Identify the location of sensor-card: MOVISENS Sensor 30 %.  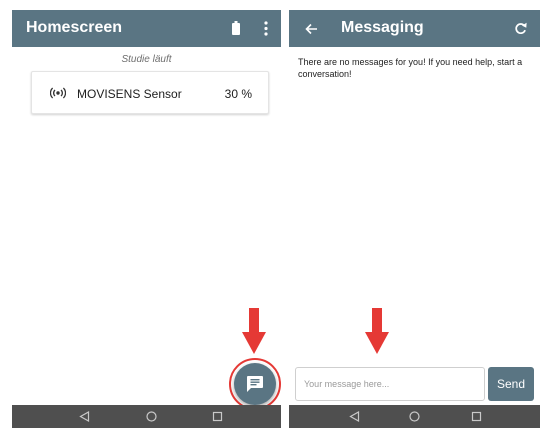
(150, 92).